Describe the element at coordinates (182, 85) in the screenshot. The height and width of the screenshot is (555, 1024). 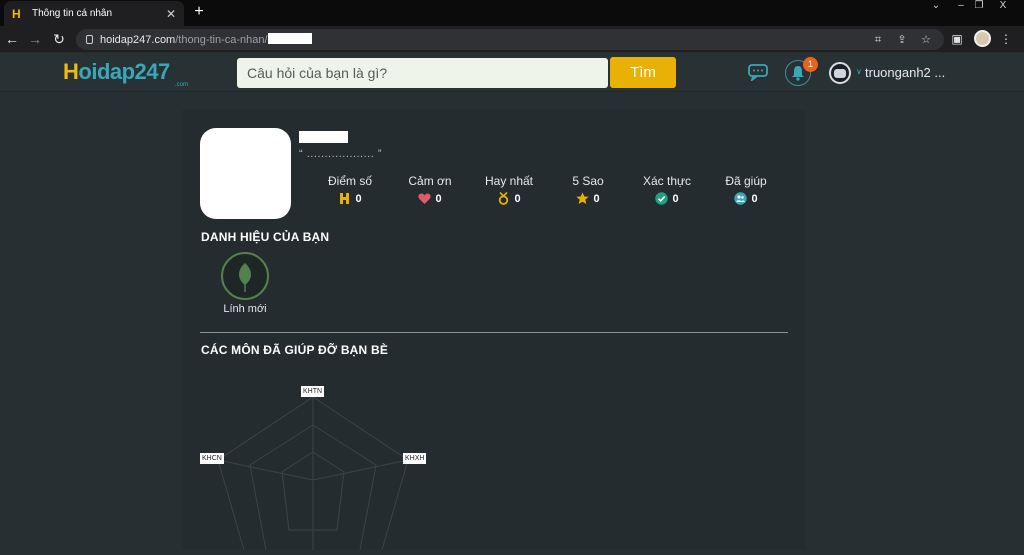
I see `site-logo-suffix: .com` at that location.